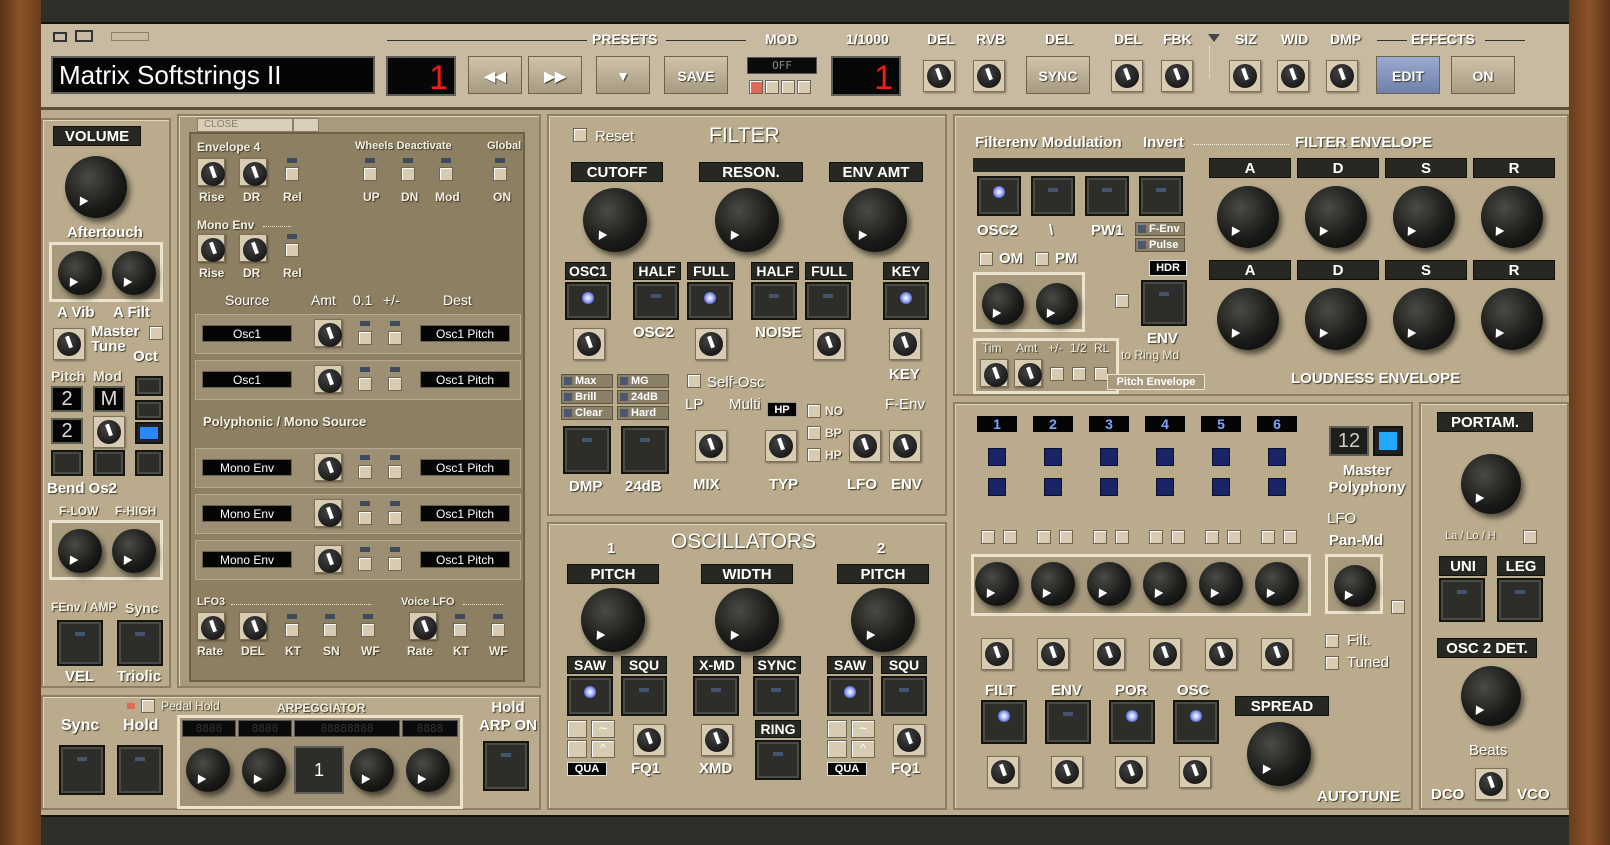  I want to click on mono-source-select: Mono Env, so click(247, 513).